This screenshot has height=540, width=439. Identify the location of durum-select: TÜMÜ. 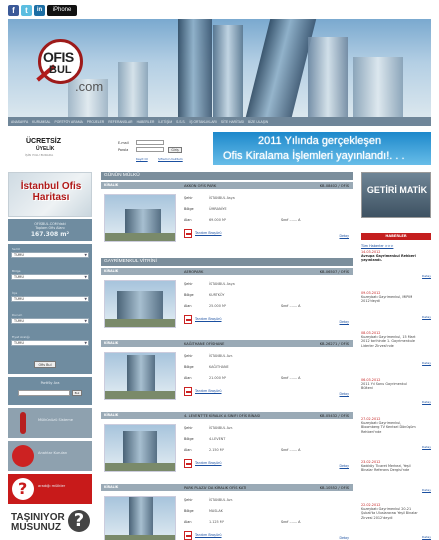
(50, 321).